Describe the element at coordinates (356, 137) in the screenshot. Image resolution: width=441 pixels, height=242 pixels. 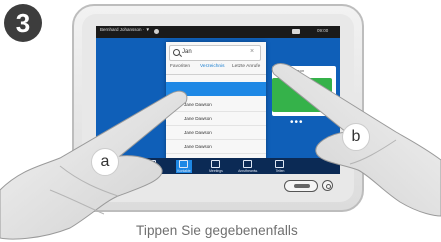
I see `hand-b-label: b` at that location.